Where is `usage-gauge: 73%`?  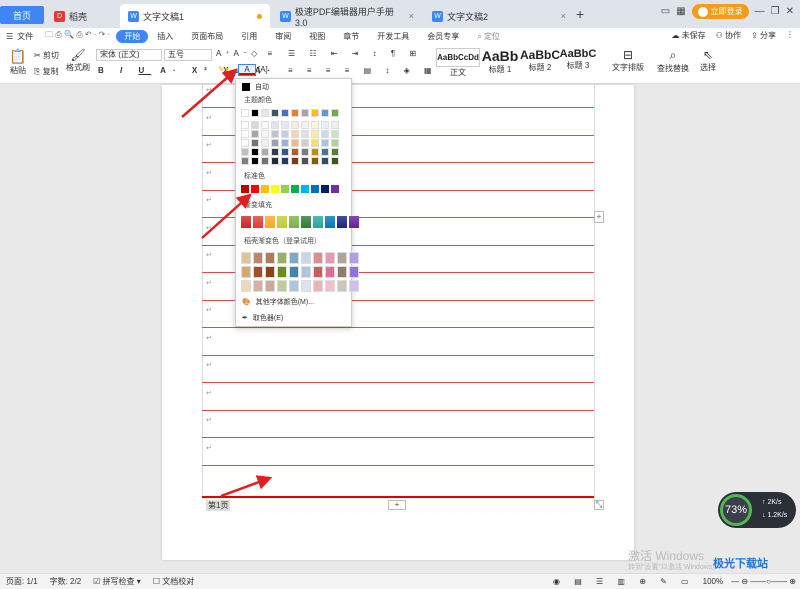 usage-gauge: 73% is located at coordinates (736, 510).